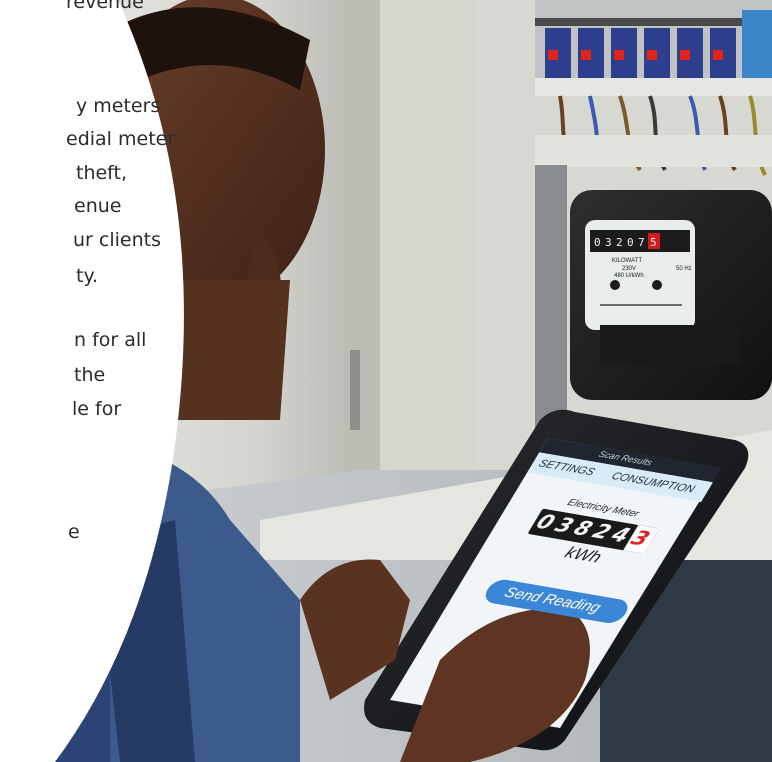  What do you see at coordinates (102, 173) in the screenshot?
I see `copy-line: theft,` at bounding box center [102, 173].